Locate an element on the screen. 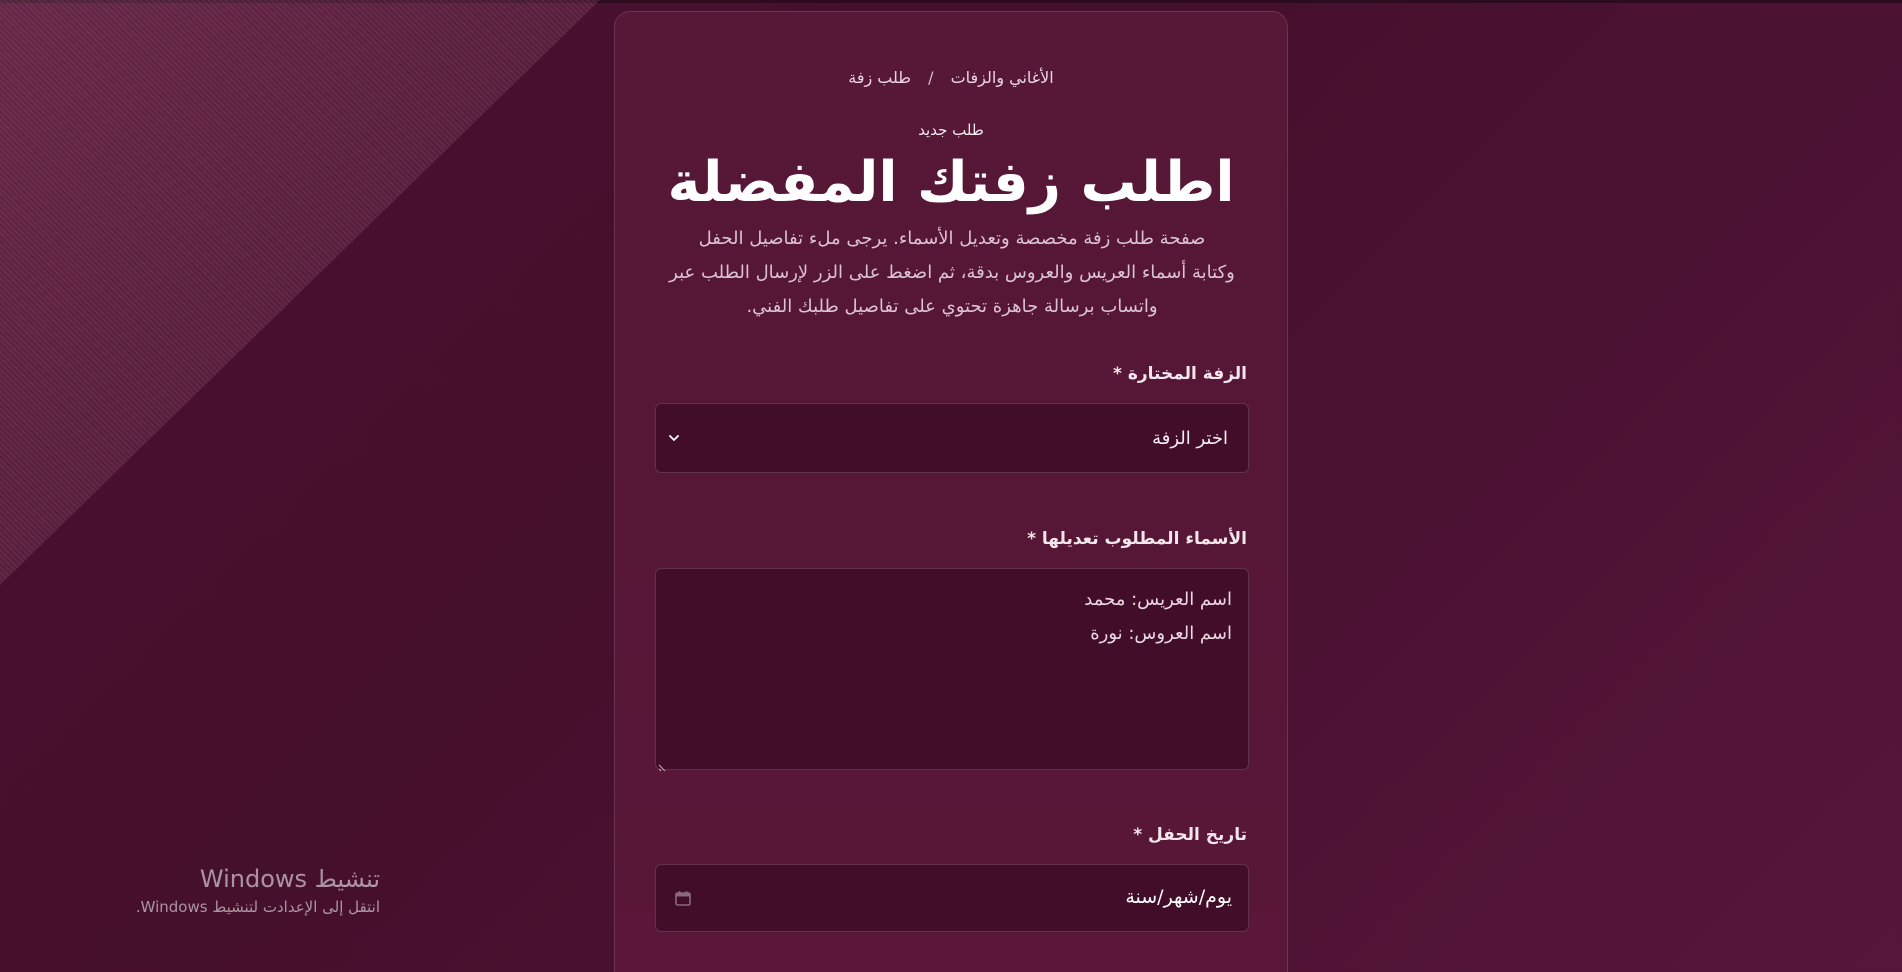 The image size is (1902, 972). names-textarea: اسم العريس: محمد اسم العروس: نورة is located at coordinates (952, 670).